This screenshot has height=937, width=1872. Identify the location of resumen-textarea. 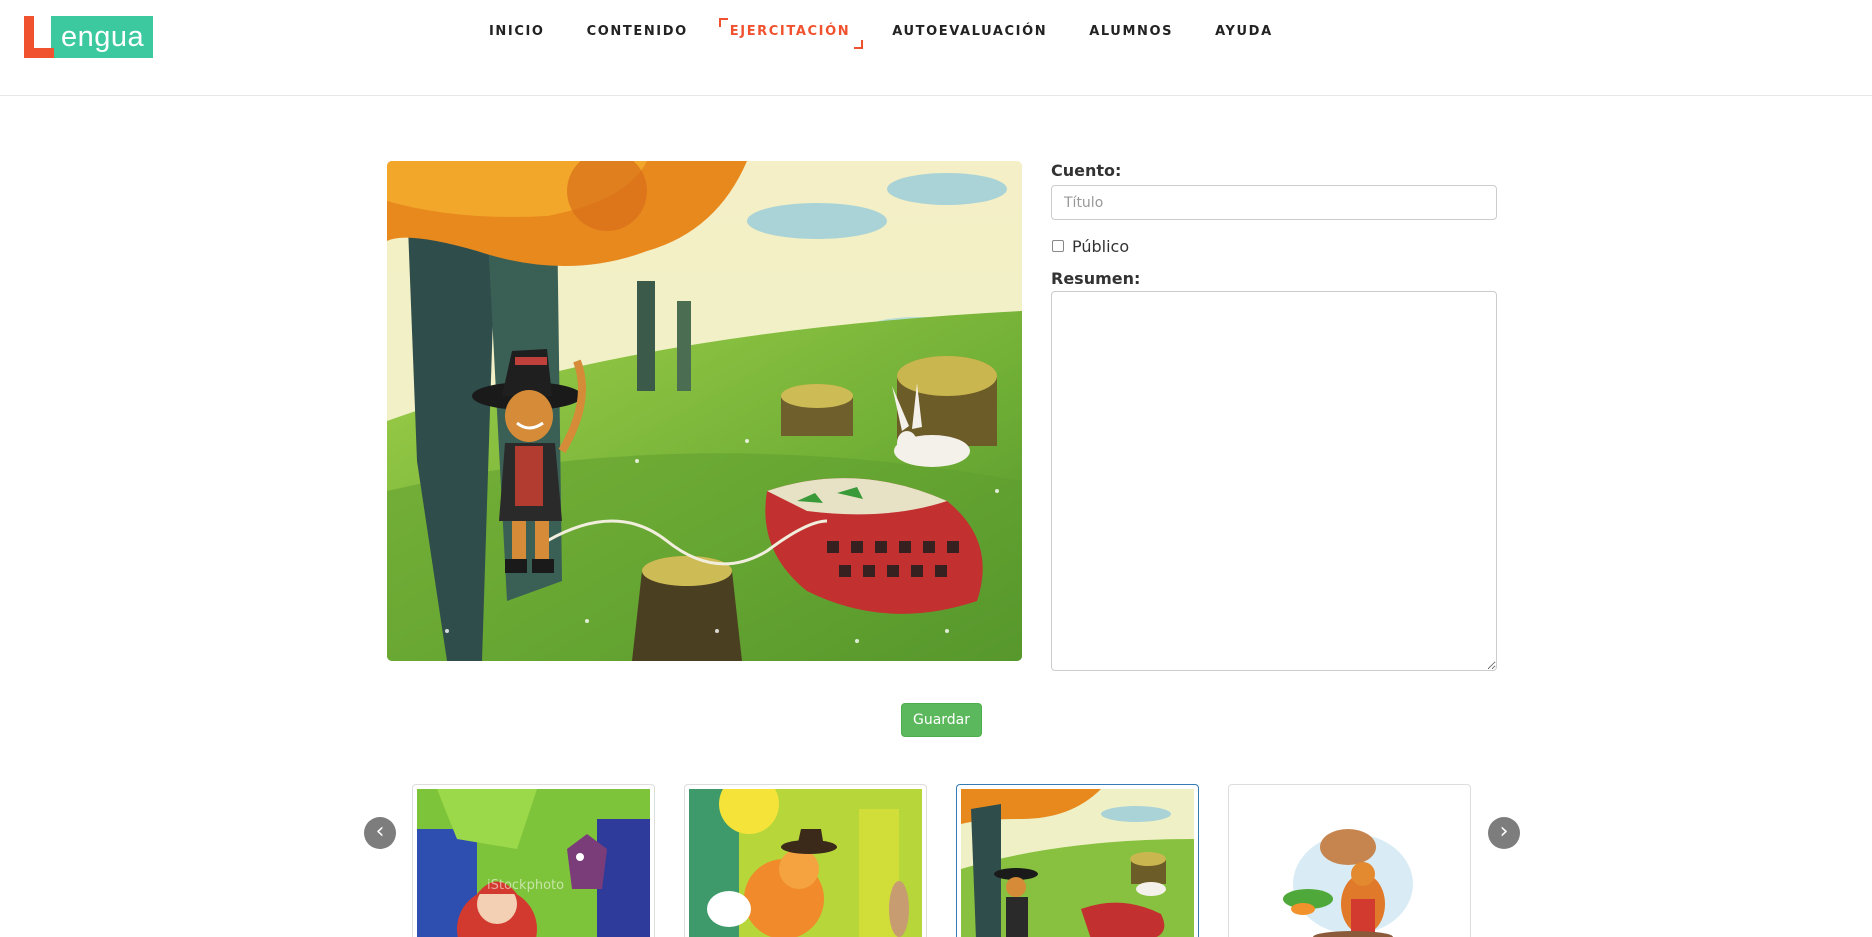
(1274, 481).